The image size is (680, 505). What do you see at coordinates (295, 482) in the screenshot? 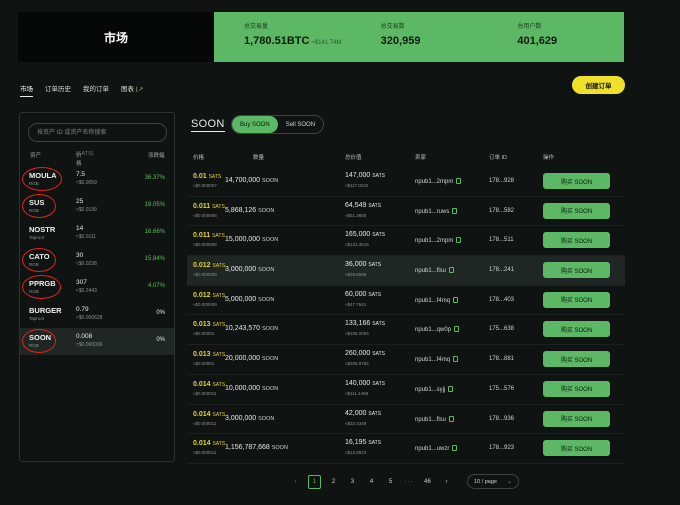
I see `chevron-left-icon: ‹` at bounding box center [295, 482].